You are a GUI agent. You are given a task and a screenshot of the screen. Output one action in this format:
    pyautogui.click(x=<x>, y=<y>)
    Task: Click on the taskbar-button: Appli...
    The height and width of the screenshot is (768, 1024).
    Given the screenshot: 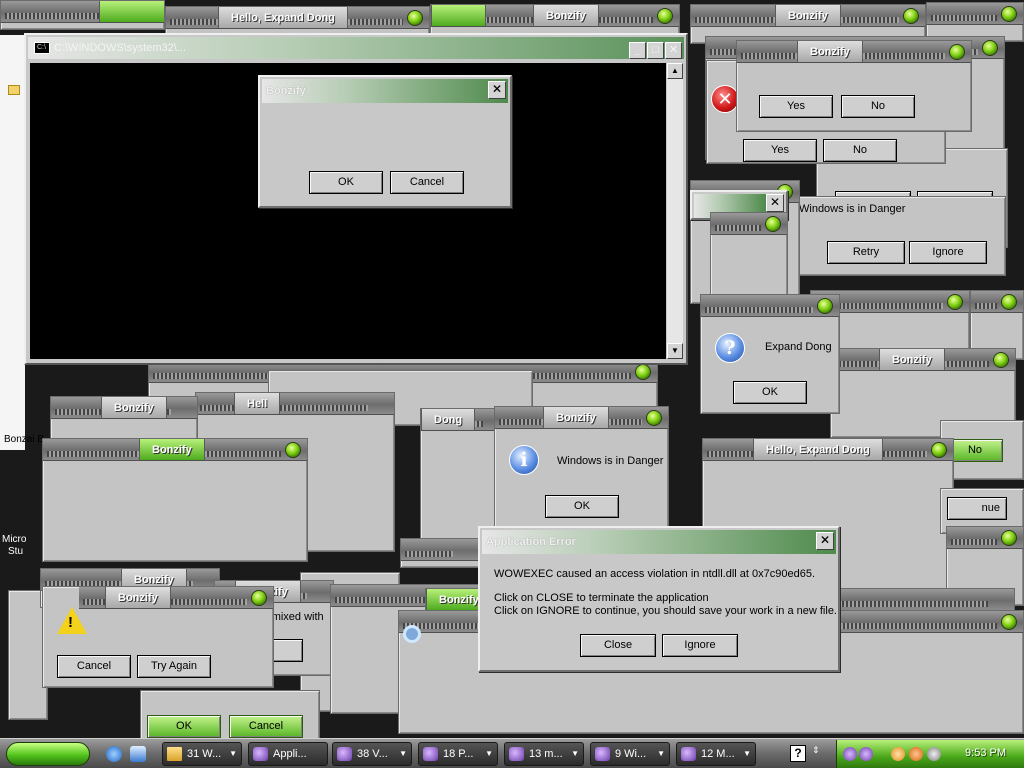 What is the action you would take?
    pyautogui.click(x=288, y=754)
    